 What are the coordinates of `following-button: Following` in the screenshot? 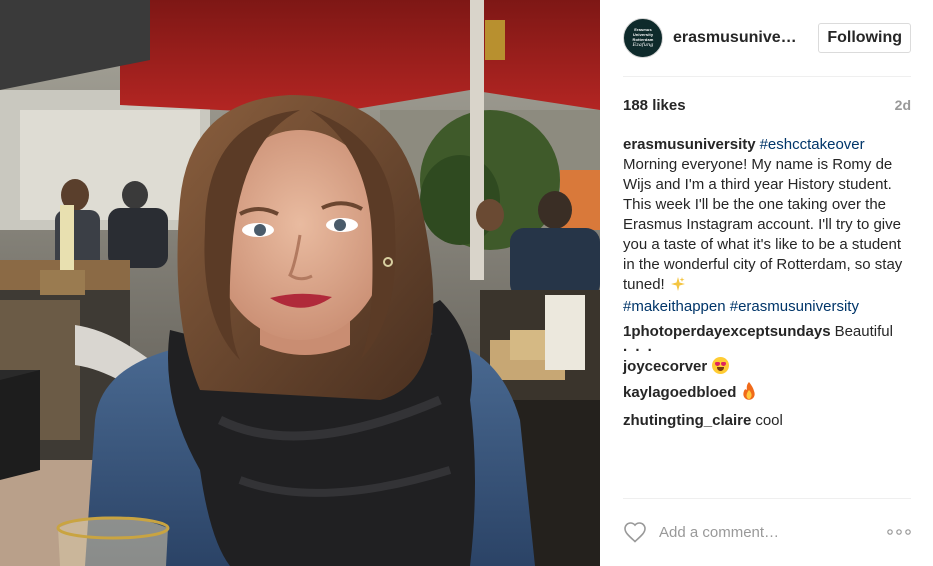 It's located at (864, 38).